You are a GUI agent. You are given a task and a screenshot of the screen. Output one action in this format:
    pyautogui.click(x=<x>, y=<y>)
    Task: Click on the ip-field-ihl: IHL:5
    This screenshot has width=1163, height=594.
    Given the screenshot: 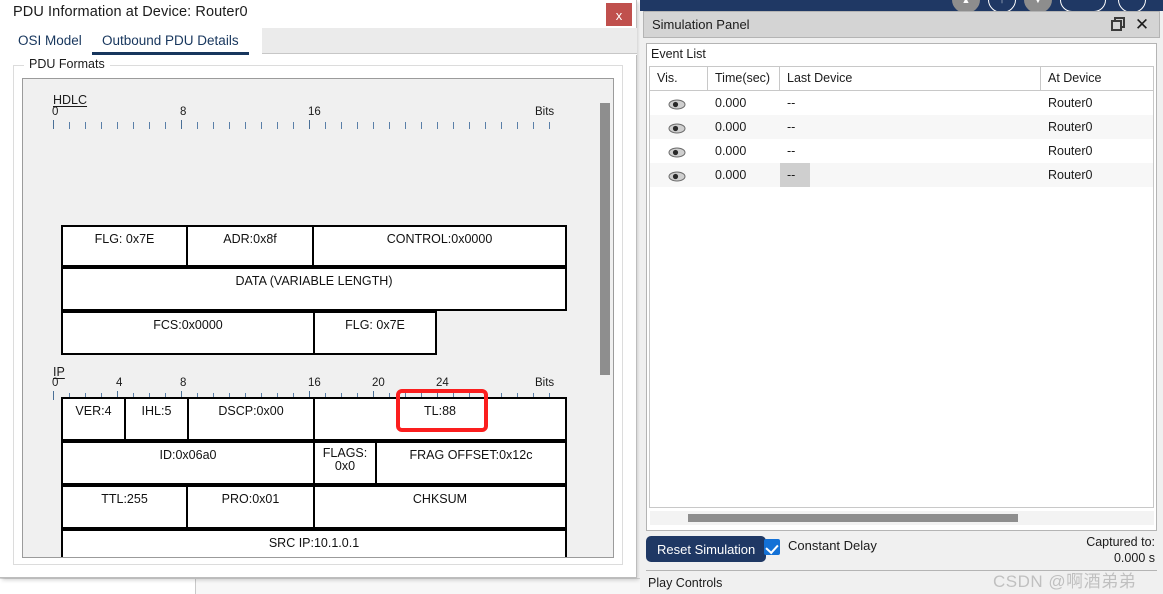 What is the action you would take?
    pyautogui.click(x=156, y=419)
    